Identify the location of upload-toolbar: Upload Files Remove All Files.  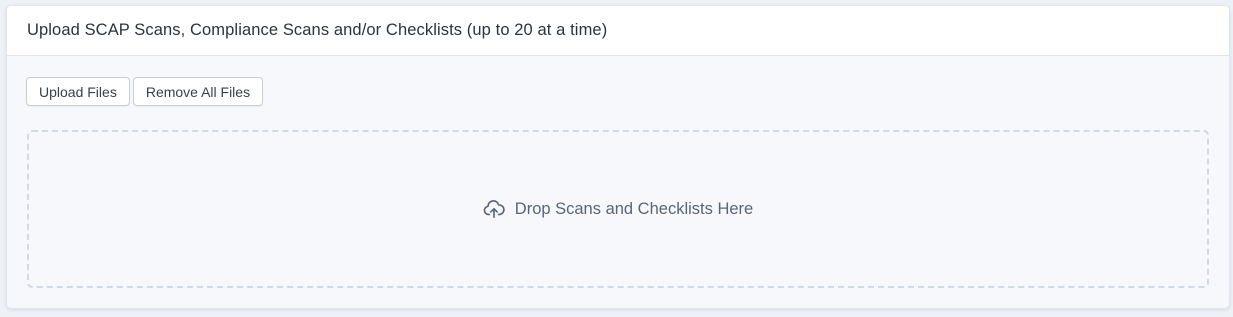
(145, 91).